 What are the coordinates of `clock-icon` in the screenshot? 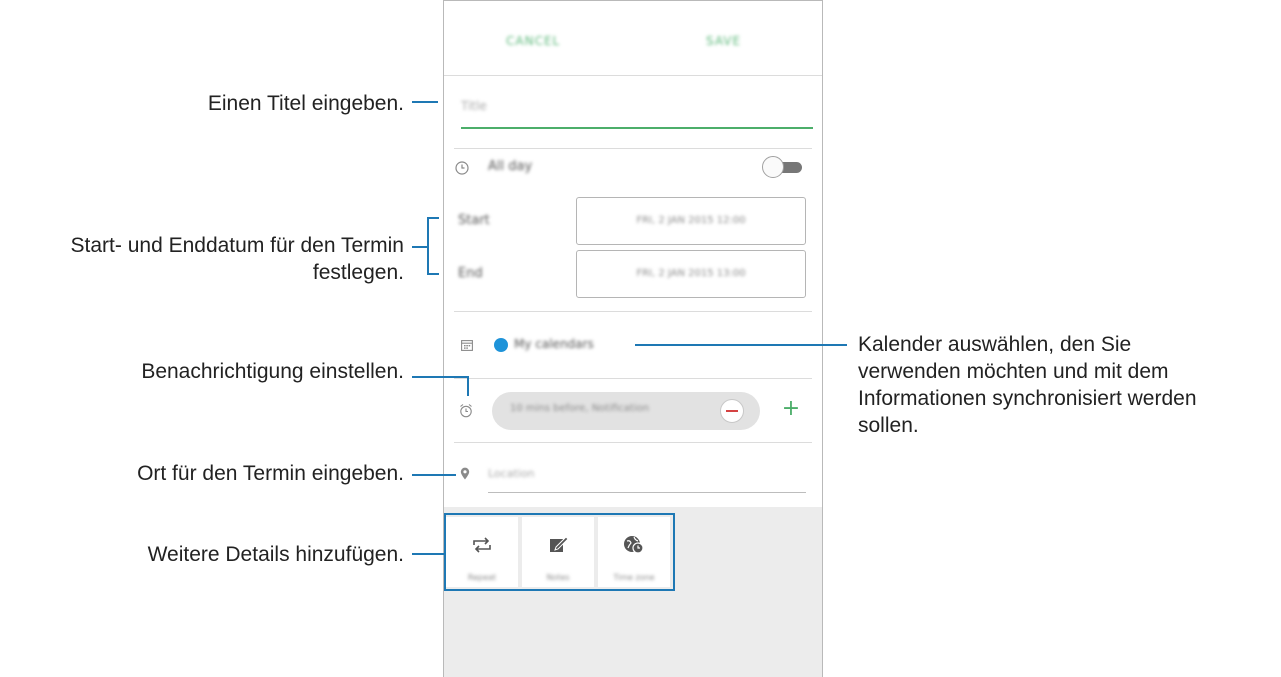 It's located at (462, 168).